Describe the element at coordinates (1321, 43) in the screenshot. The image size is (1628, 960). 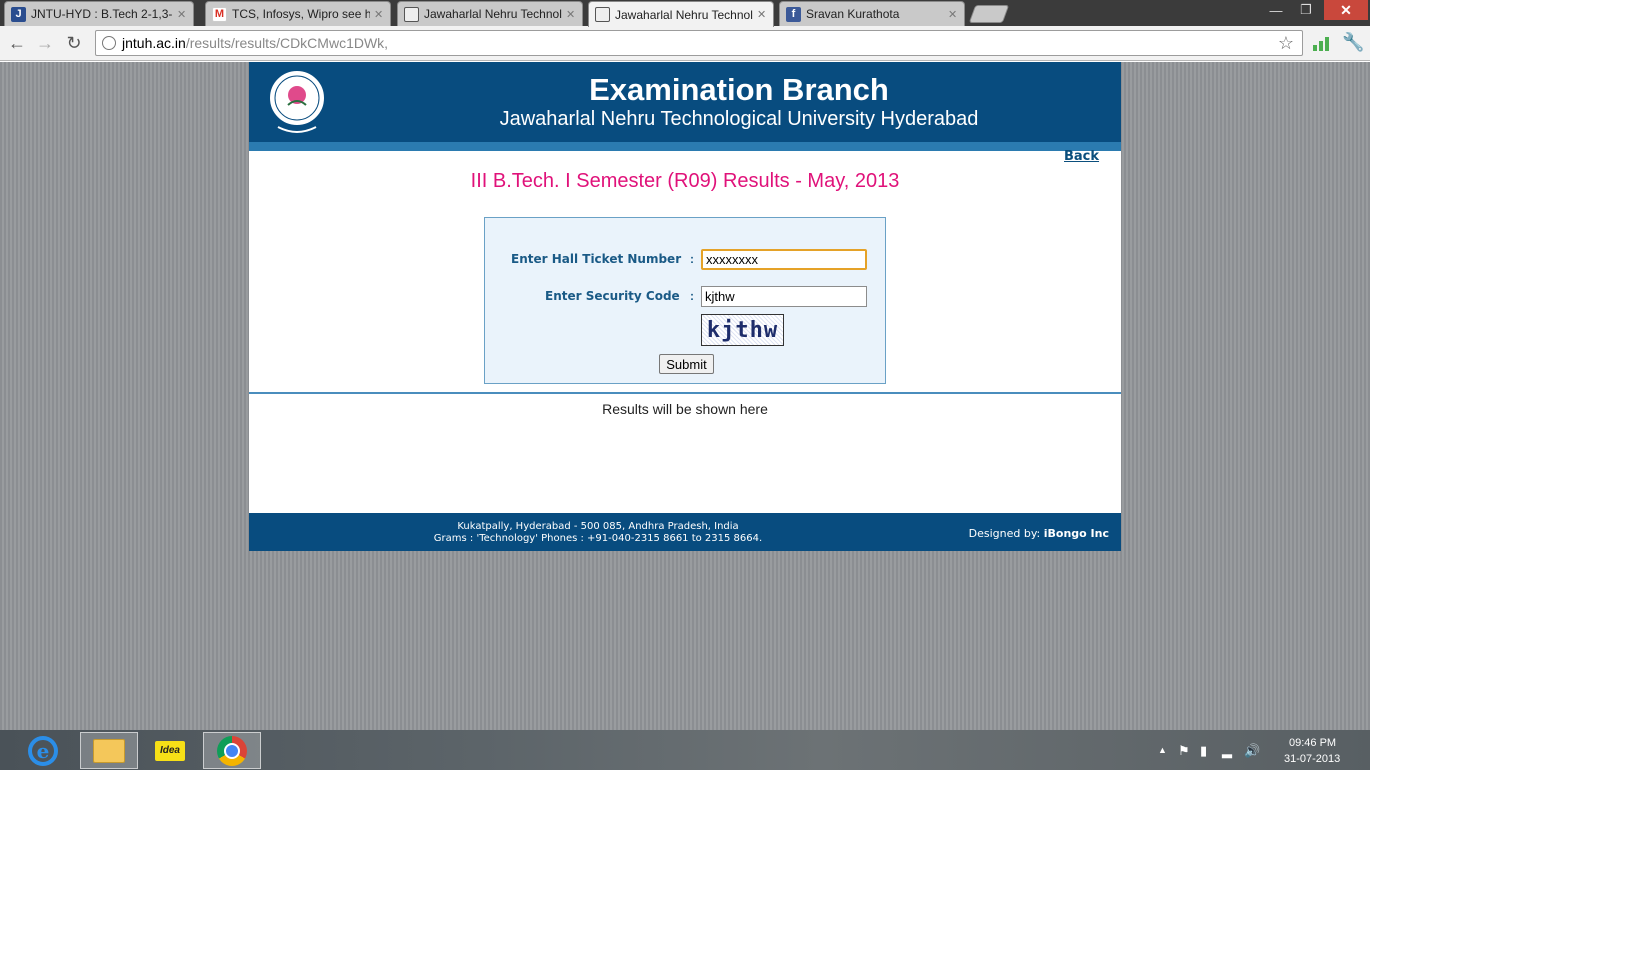
I see `extension-signal-icon` at that location.